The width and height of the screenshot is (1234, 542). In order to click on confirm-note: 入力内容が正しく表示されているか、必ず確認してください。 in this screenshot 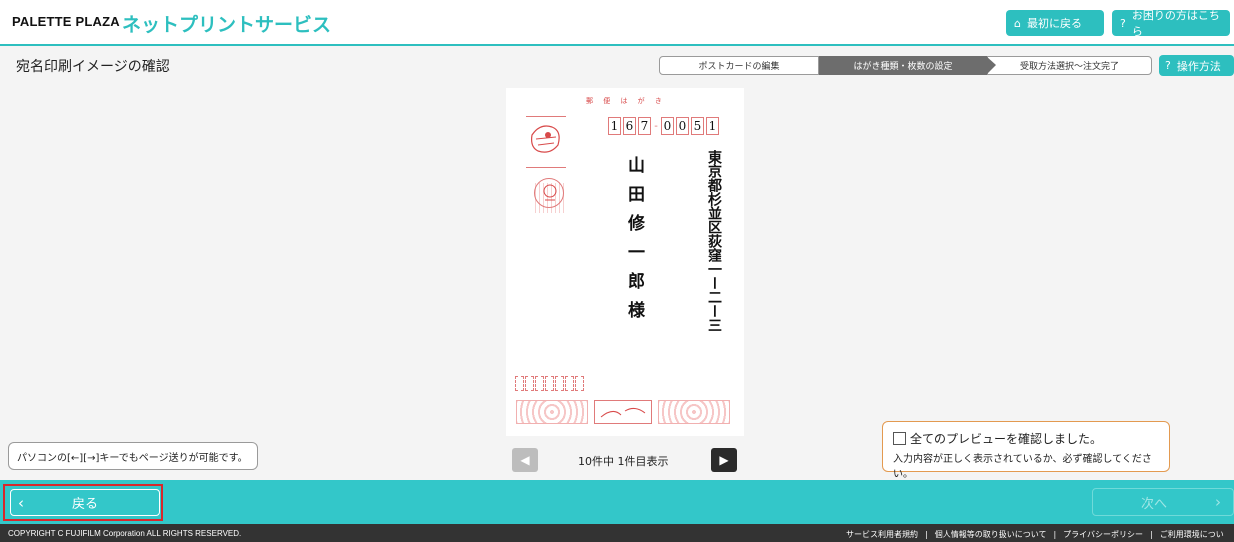, I will do `click(1022, 467)`.